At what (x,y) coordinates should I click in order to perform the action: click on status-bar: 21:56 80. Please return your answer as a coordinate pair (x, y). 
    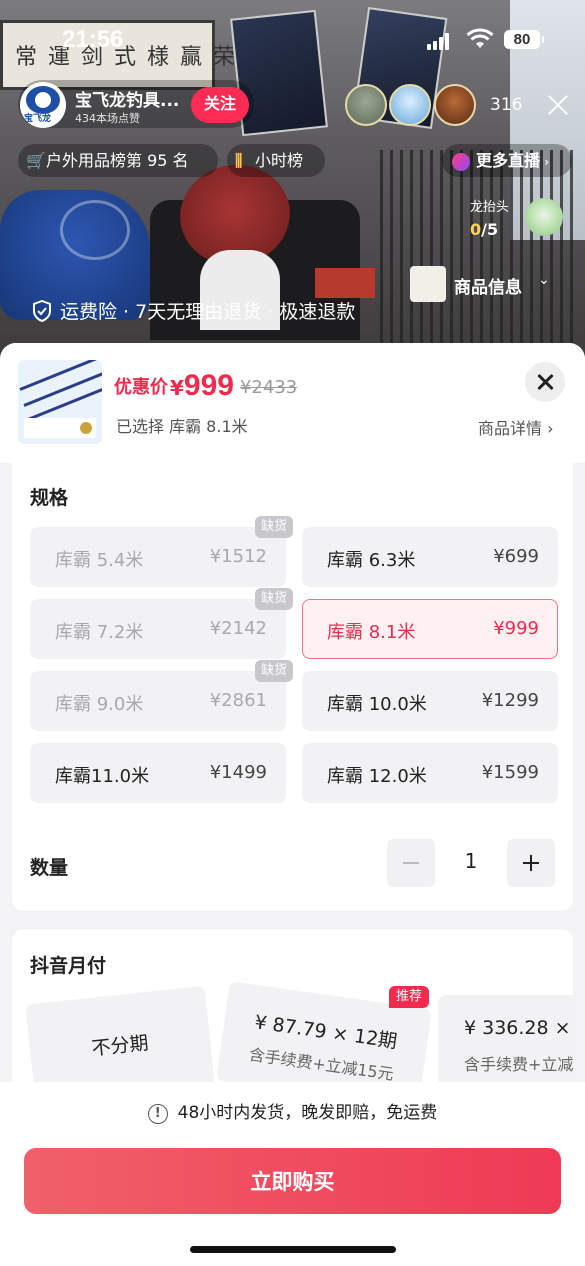
    Looking at the image, I should click on (292, 40).